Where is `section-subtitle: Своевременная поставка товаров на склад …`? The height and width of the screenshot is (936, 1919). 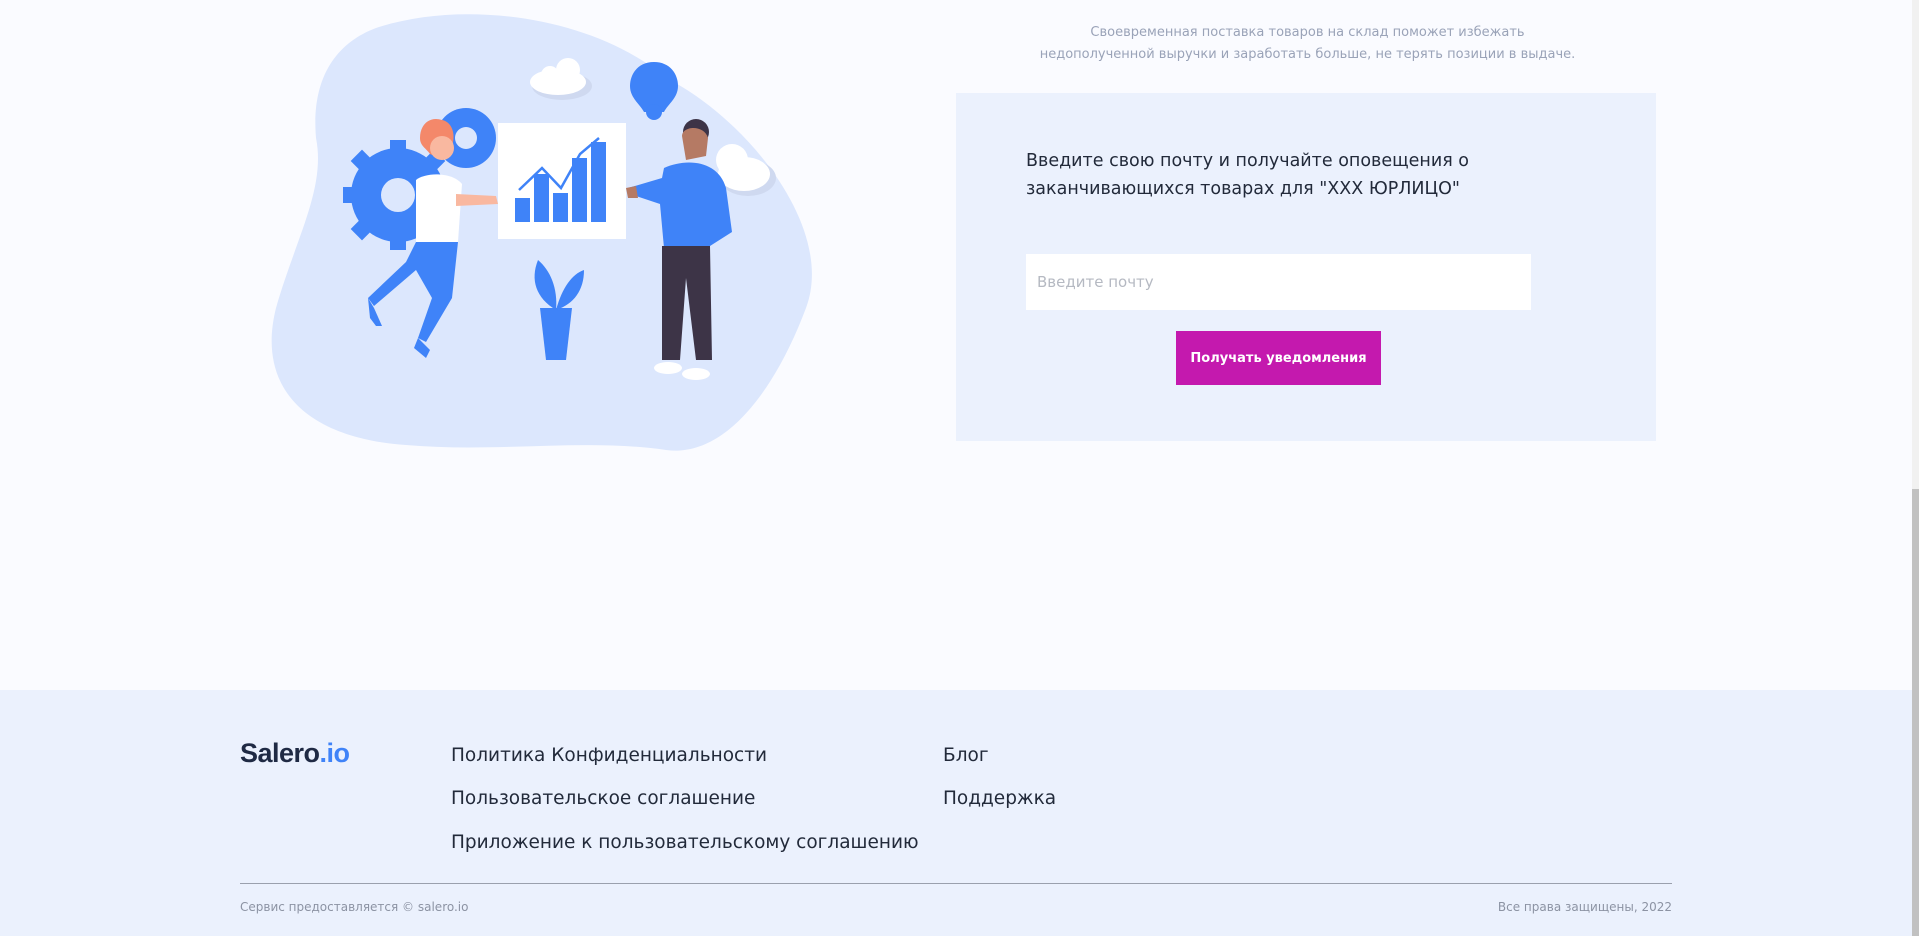
section-subtitle: Своевременная поставка товаров на склад … is located at coordinates (1307, 44).